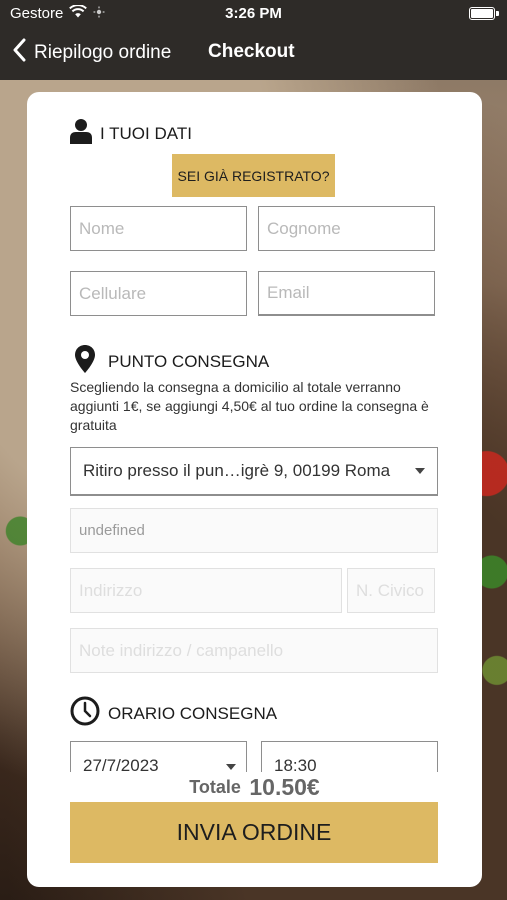  What do you see at coordinates (85, 713) in the screenshot?
I see `clock-icon` at bounding box center [85, 713].